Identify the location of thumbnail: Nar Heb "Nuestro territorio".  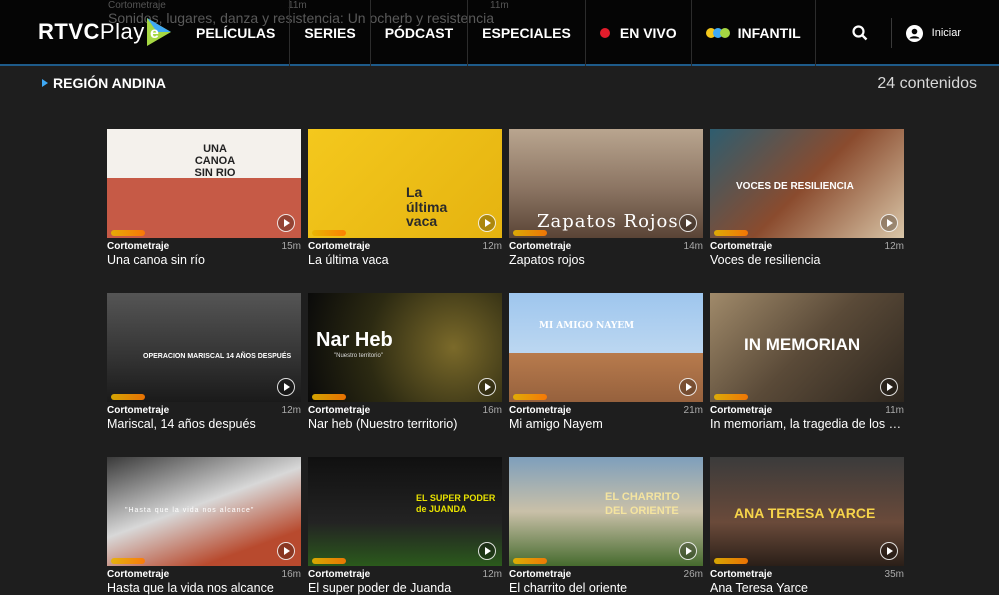
(405, 347).